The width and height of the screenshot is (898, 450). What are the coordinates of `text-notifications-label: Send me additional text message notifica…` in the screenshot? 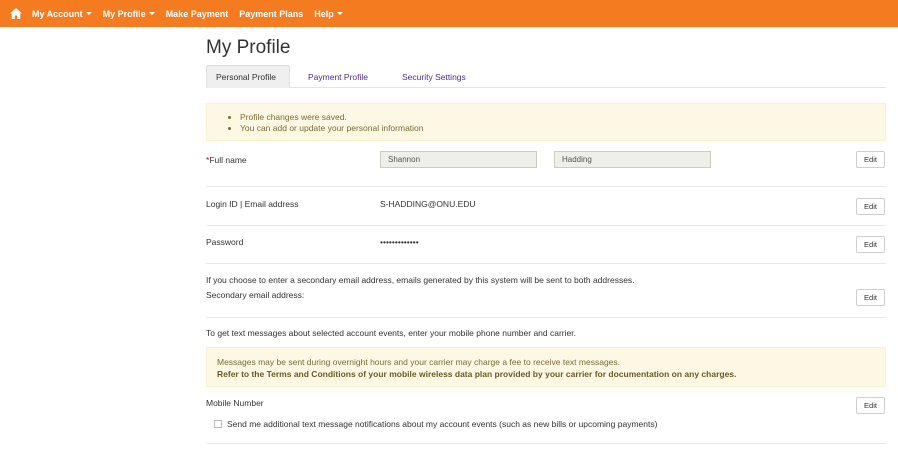 It's located at (442, 424).